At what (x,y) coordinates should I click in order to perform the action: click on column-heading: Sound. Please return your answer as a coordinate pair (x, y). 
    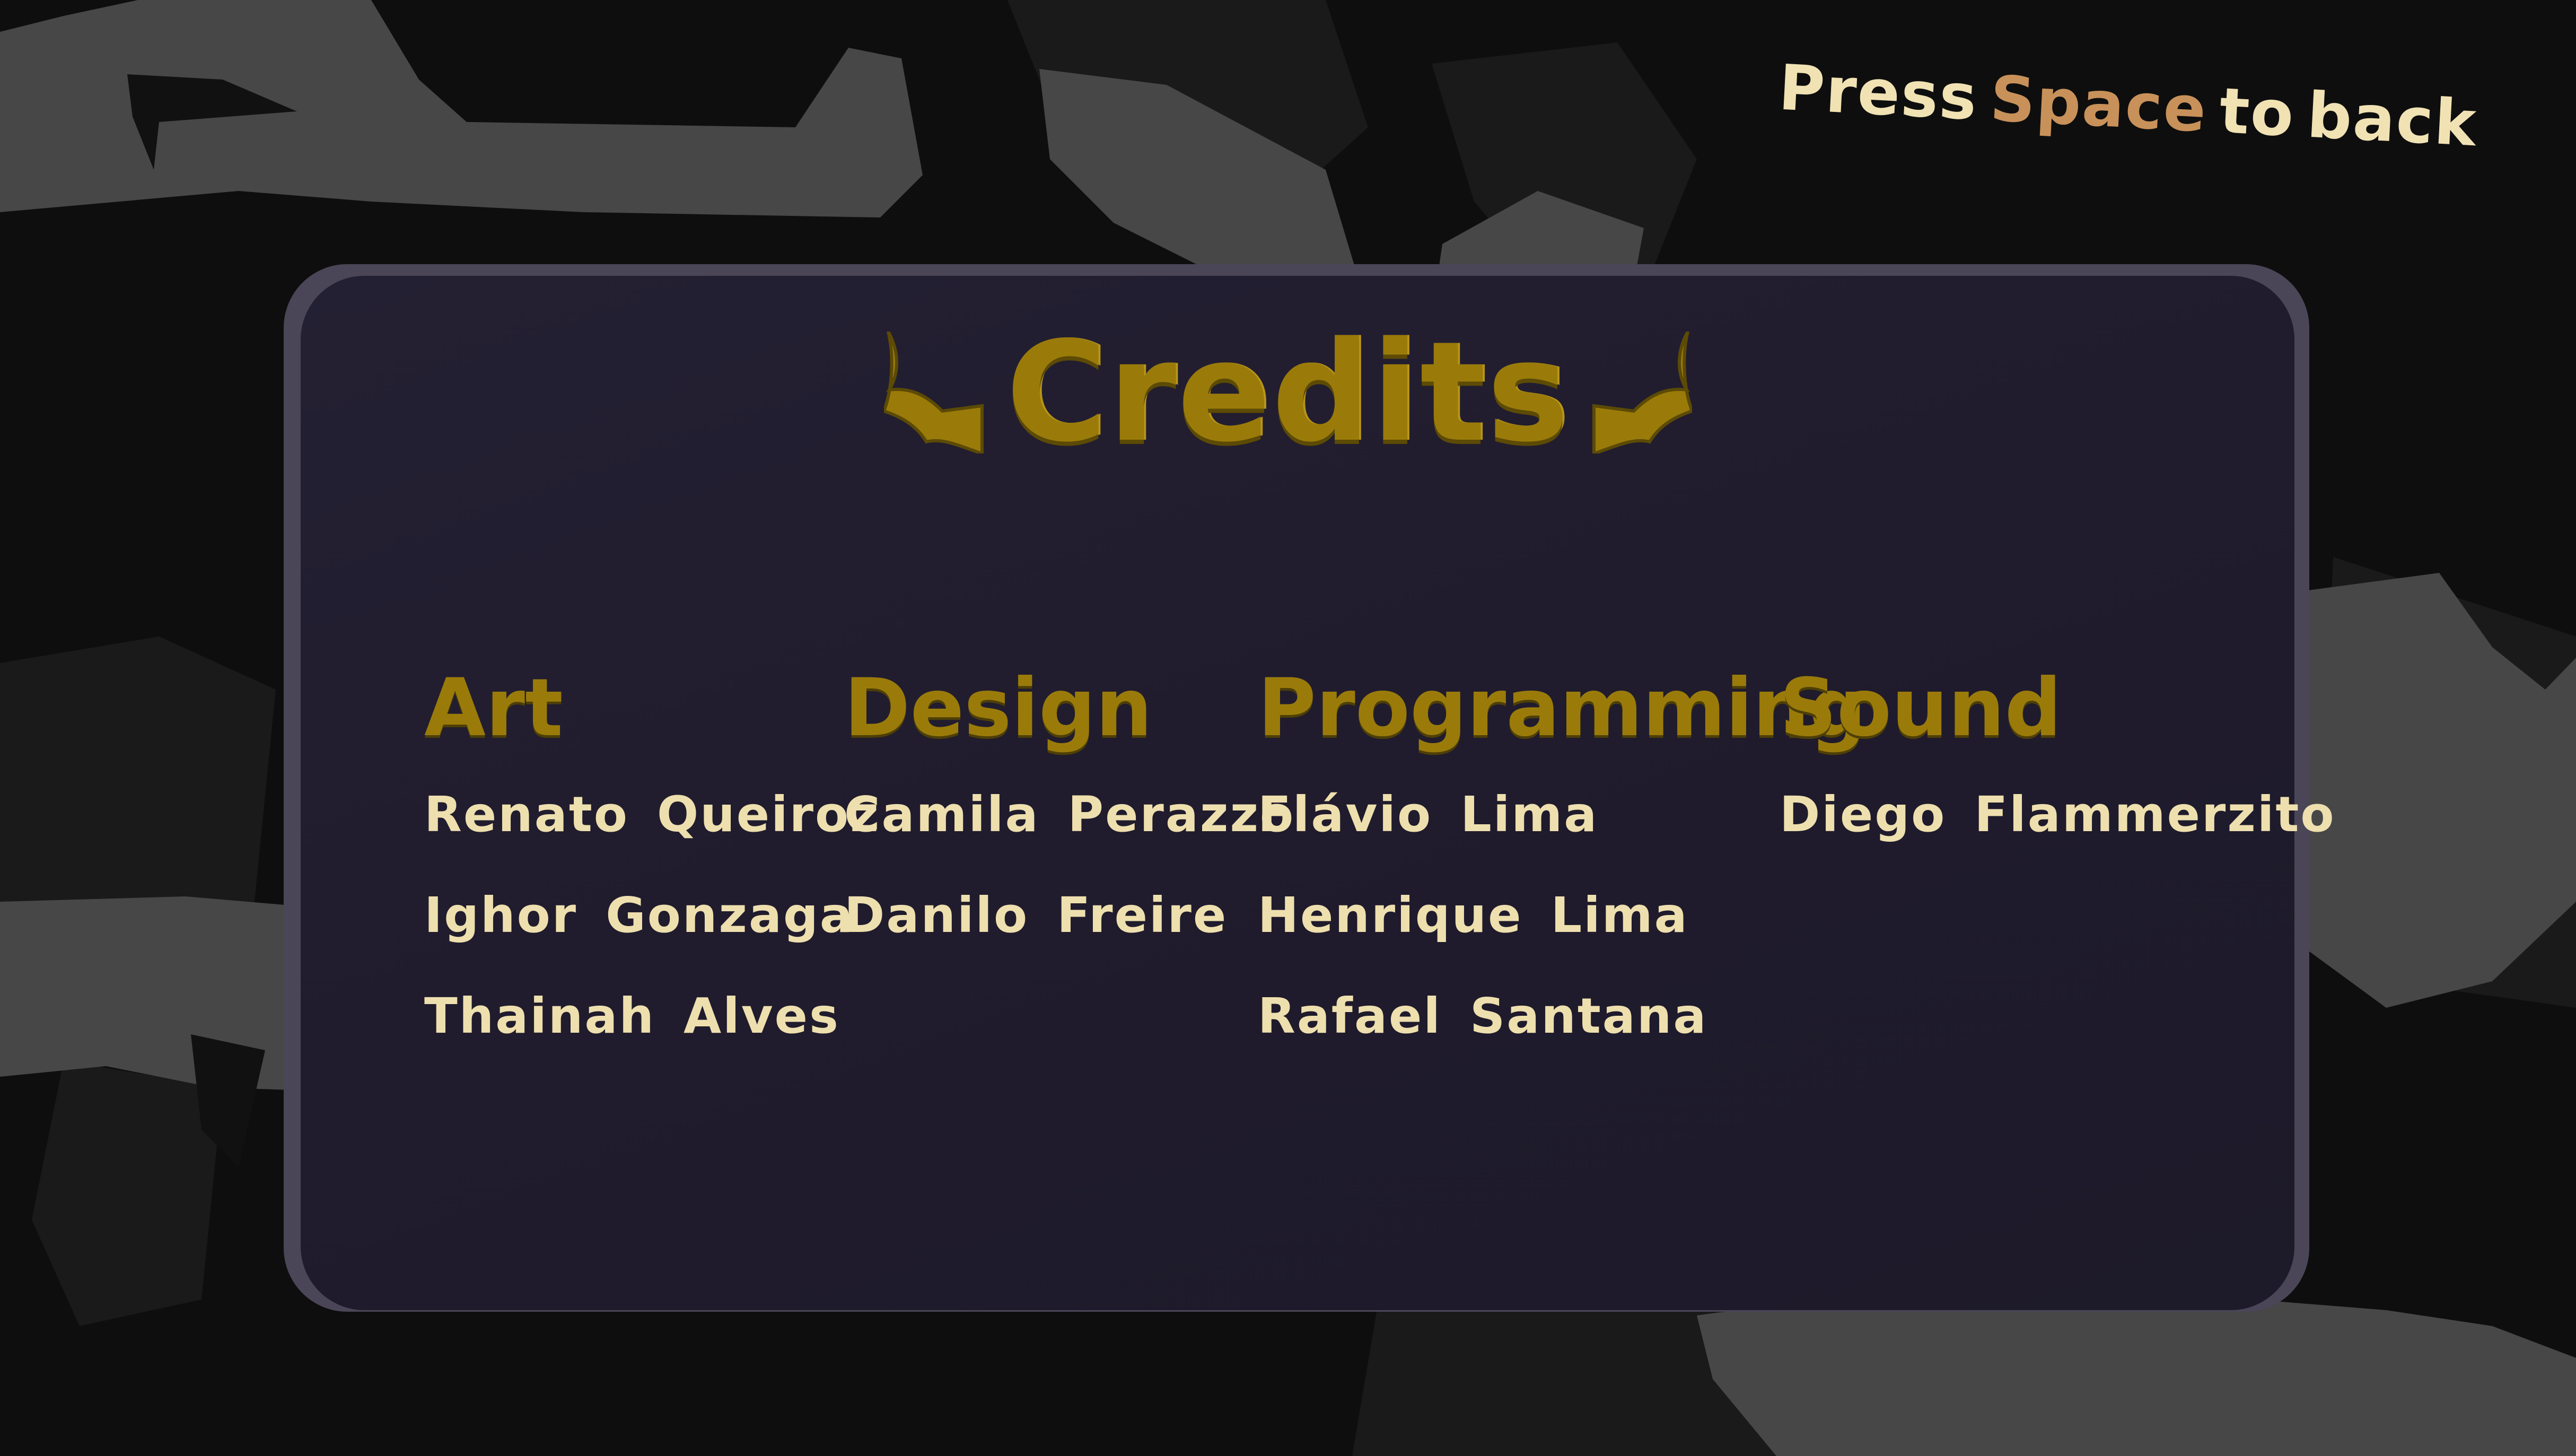
    Looking at the image, I should click on (1921, 708).